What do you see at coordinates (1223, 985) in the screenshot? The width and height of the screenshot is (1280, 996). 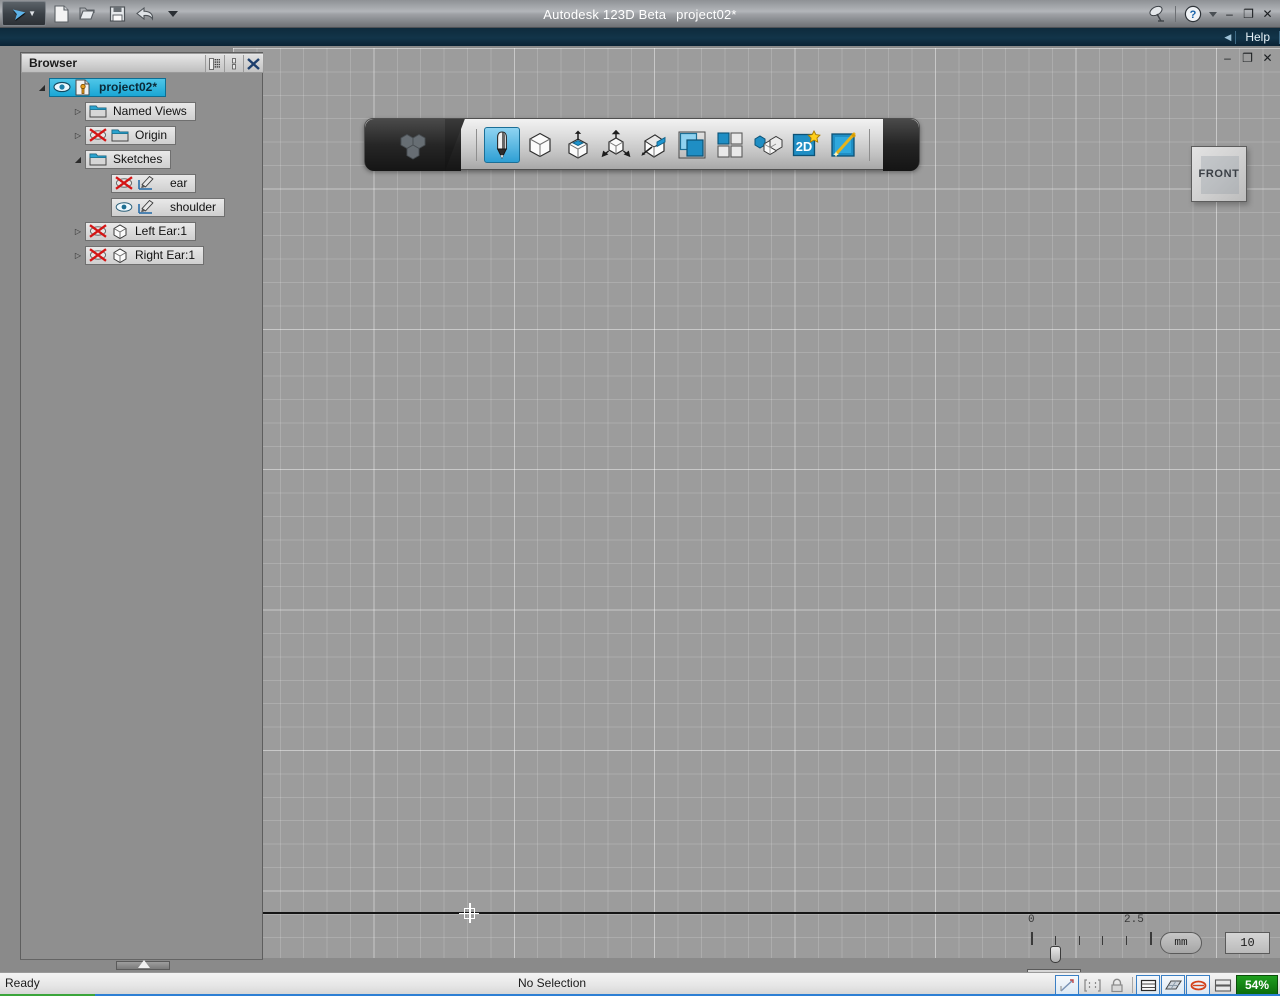 I see `window-tile-button` at bounding box center [1223, 985].